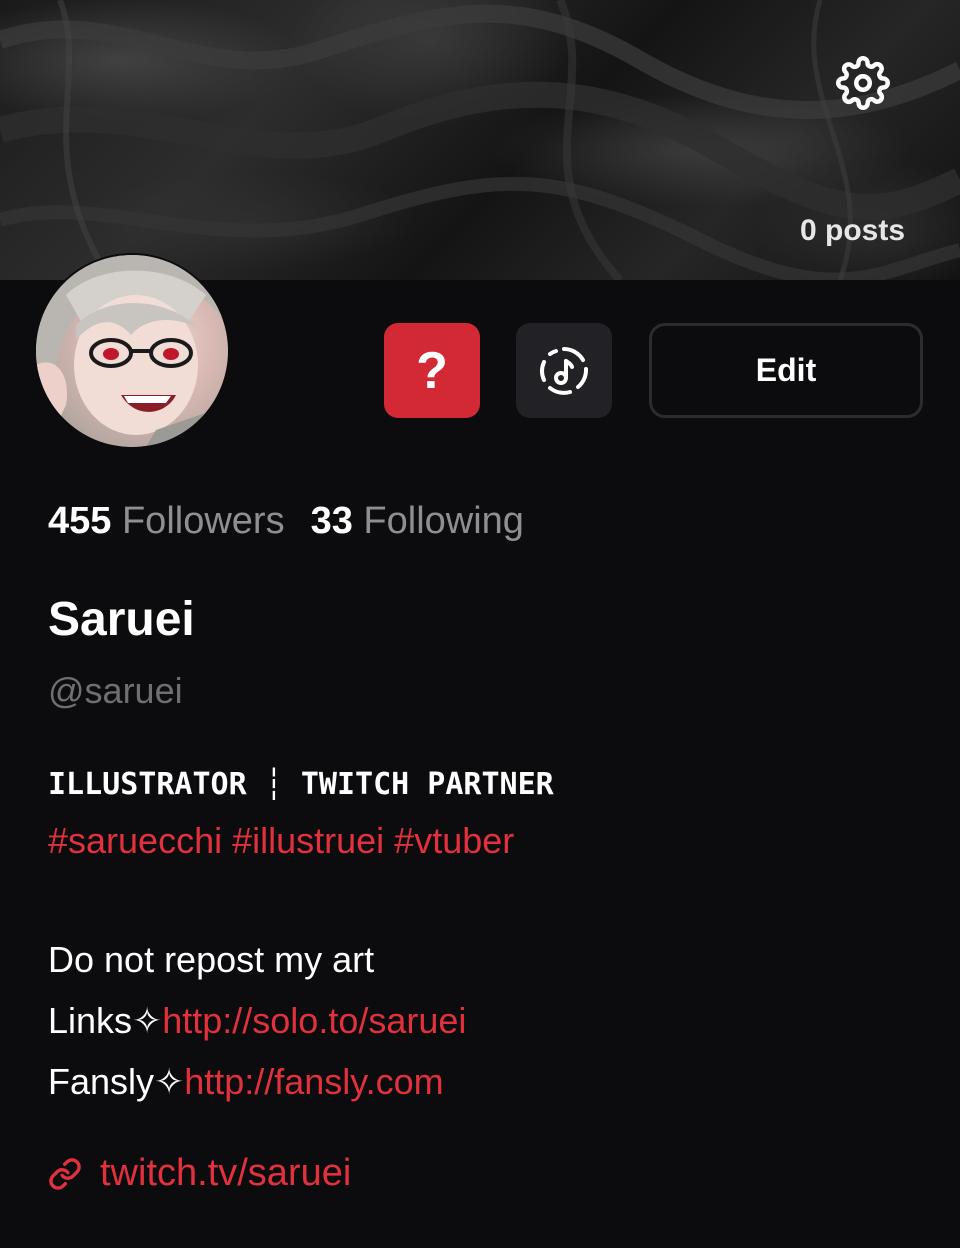 The height and width of the screenshot is (1248, 960). Describe the element at coordinates (115, 690) in the screenshot. I see `username-handle: @saruei` at that location.